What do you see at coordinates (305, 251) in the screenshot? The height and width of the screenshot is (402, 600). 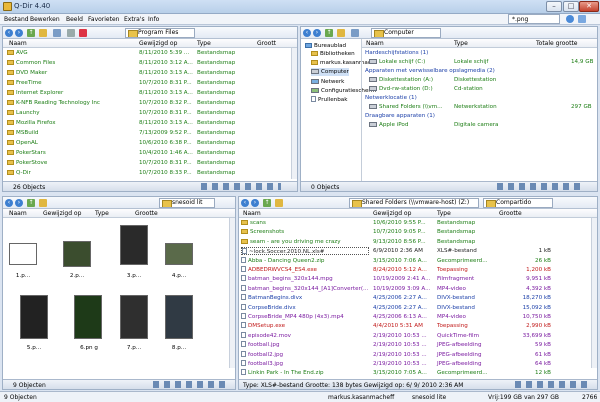 I see `list-item: ~lock.Soccer.2010.NL.xls#` at bounding box center [305, 251].